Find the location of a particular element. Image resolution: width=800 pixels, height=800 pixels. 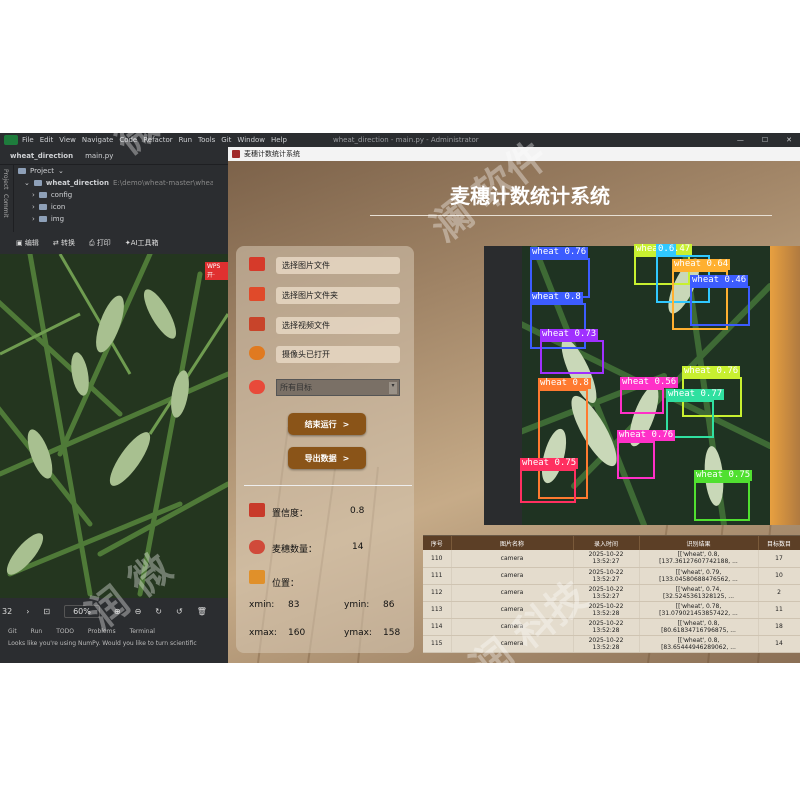

minimize-icon: — is located at coordinates (740, 140).